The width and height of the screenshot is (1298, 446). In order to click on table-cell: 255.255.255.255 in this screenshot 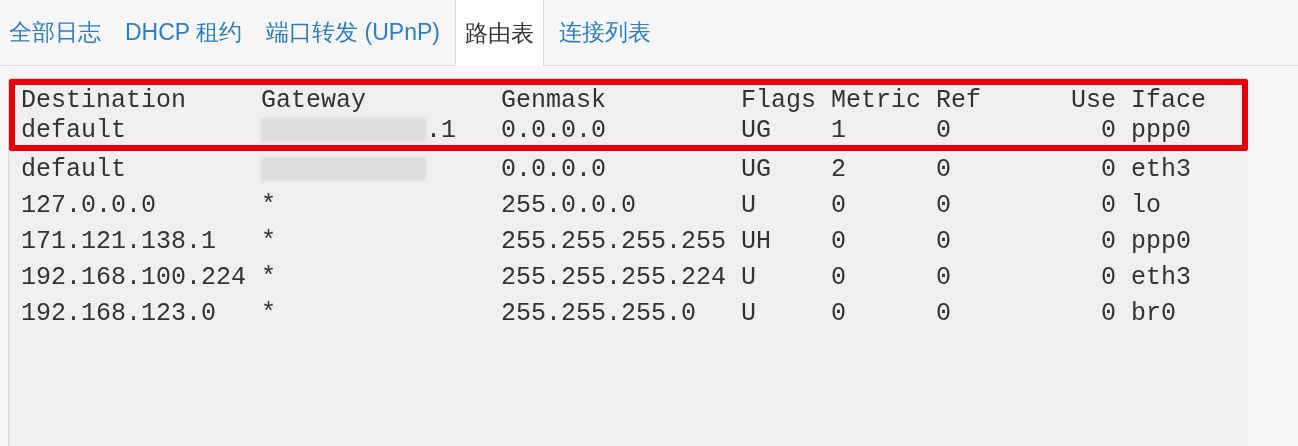, I will do `click(614, 241)`.